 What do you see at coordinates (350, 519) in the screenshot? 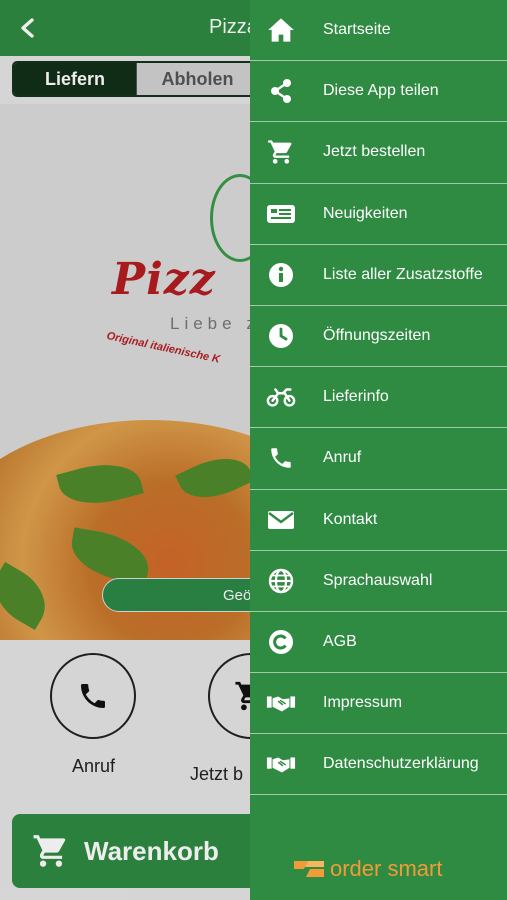
I see `menu-item-label: Kontakt` at bounding box center [350, 519].